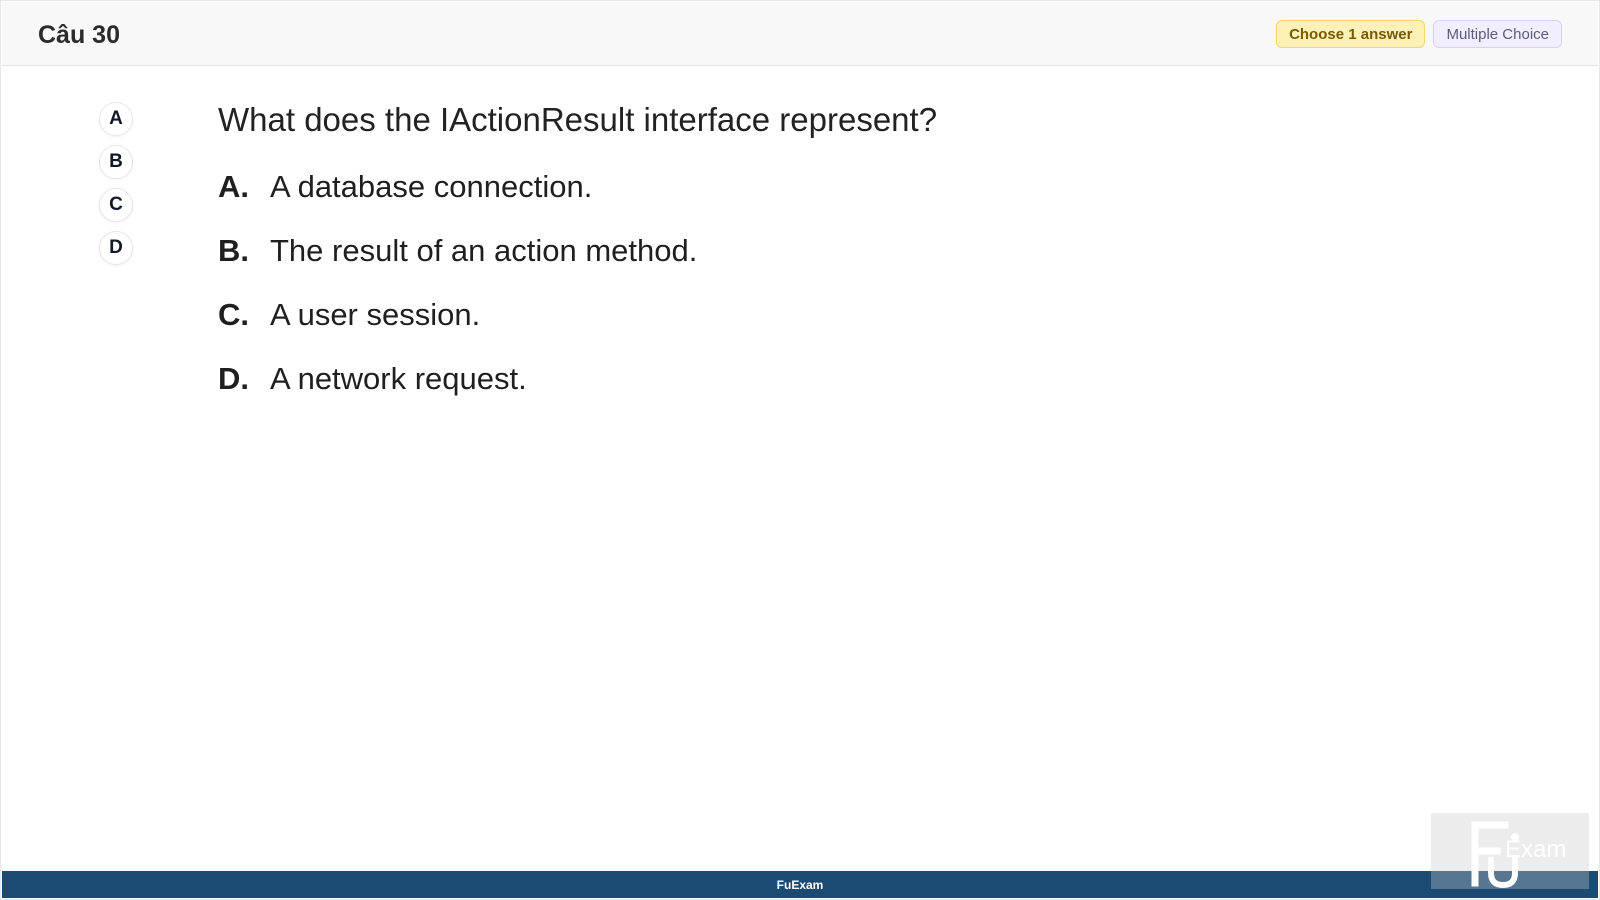  Describe the element at coordinates (1535, 849) in the screenshot. I see `watermark-text: Exam` at that location.